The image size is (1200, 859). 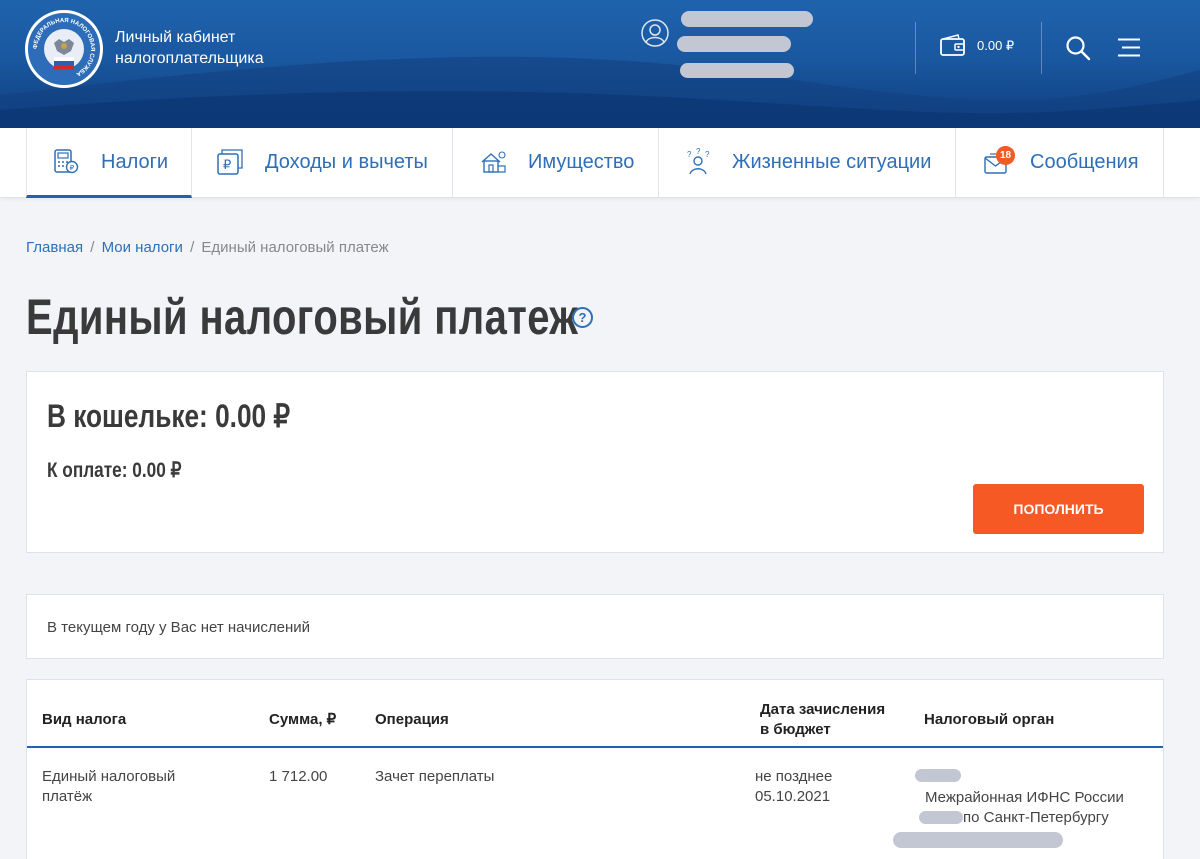 I want to click on redacted-authority-number, so click(x=941, y=817).